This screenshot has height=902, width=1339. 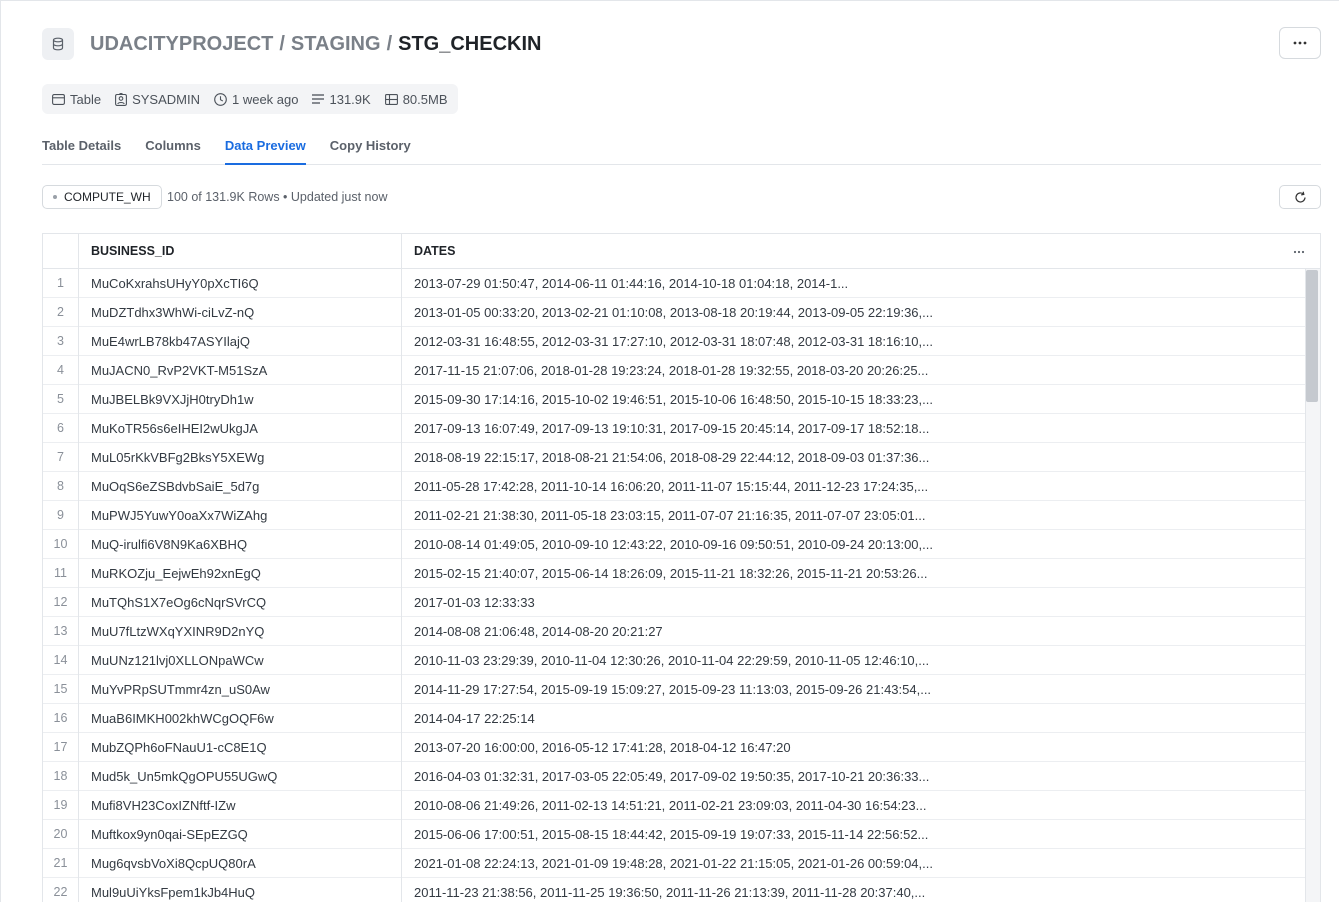 I want to click on cell-business-id: Mul9uUiYksFpem1kJb4HuQ, so click(x=240, y=890).